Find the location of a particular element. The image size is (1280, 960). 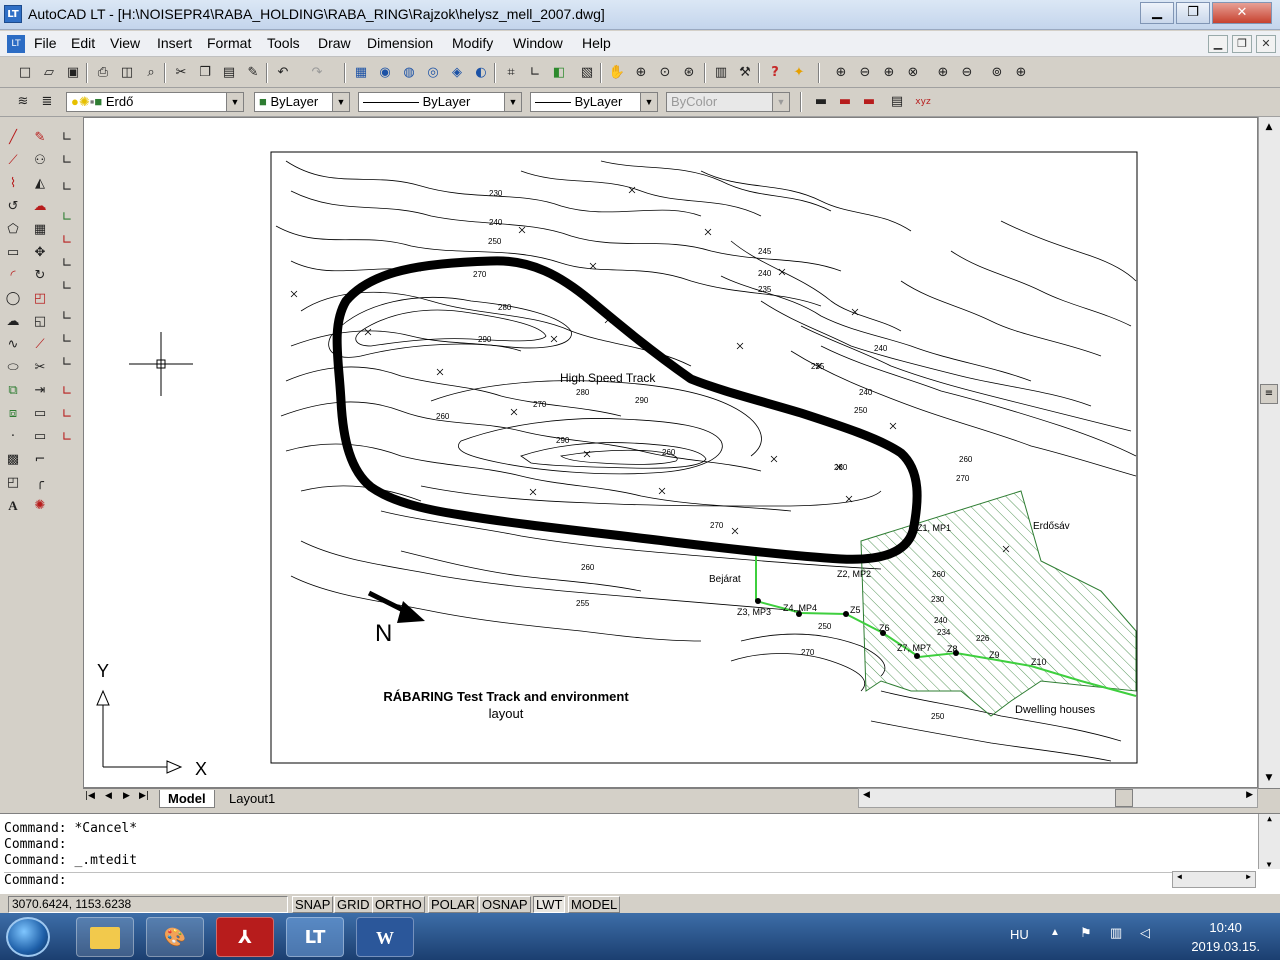

lengthen-icon: ⟋ is located at coordinates (40, 345).